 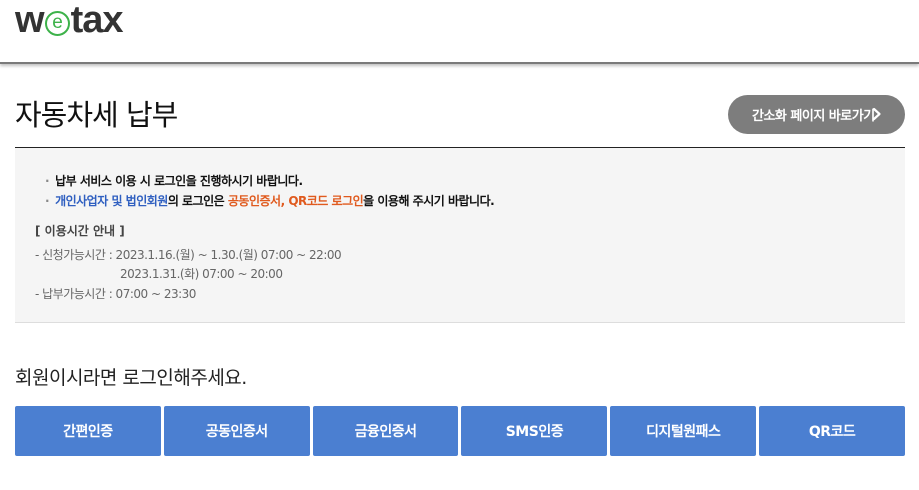 I want to click on joint-certificate-button: 공동인증서, so click(x=236, y=431).